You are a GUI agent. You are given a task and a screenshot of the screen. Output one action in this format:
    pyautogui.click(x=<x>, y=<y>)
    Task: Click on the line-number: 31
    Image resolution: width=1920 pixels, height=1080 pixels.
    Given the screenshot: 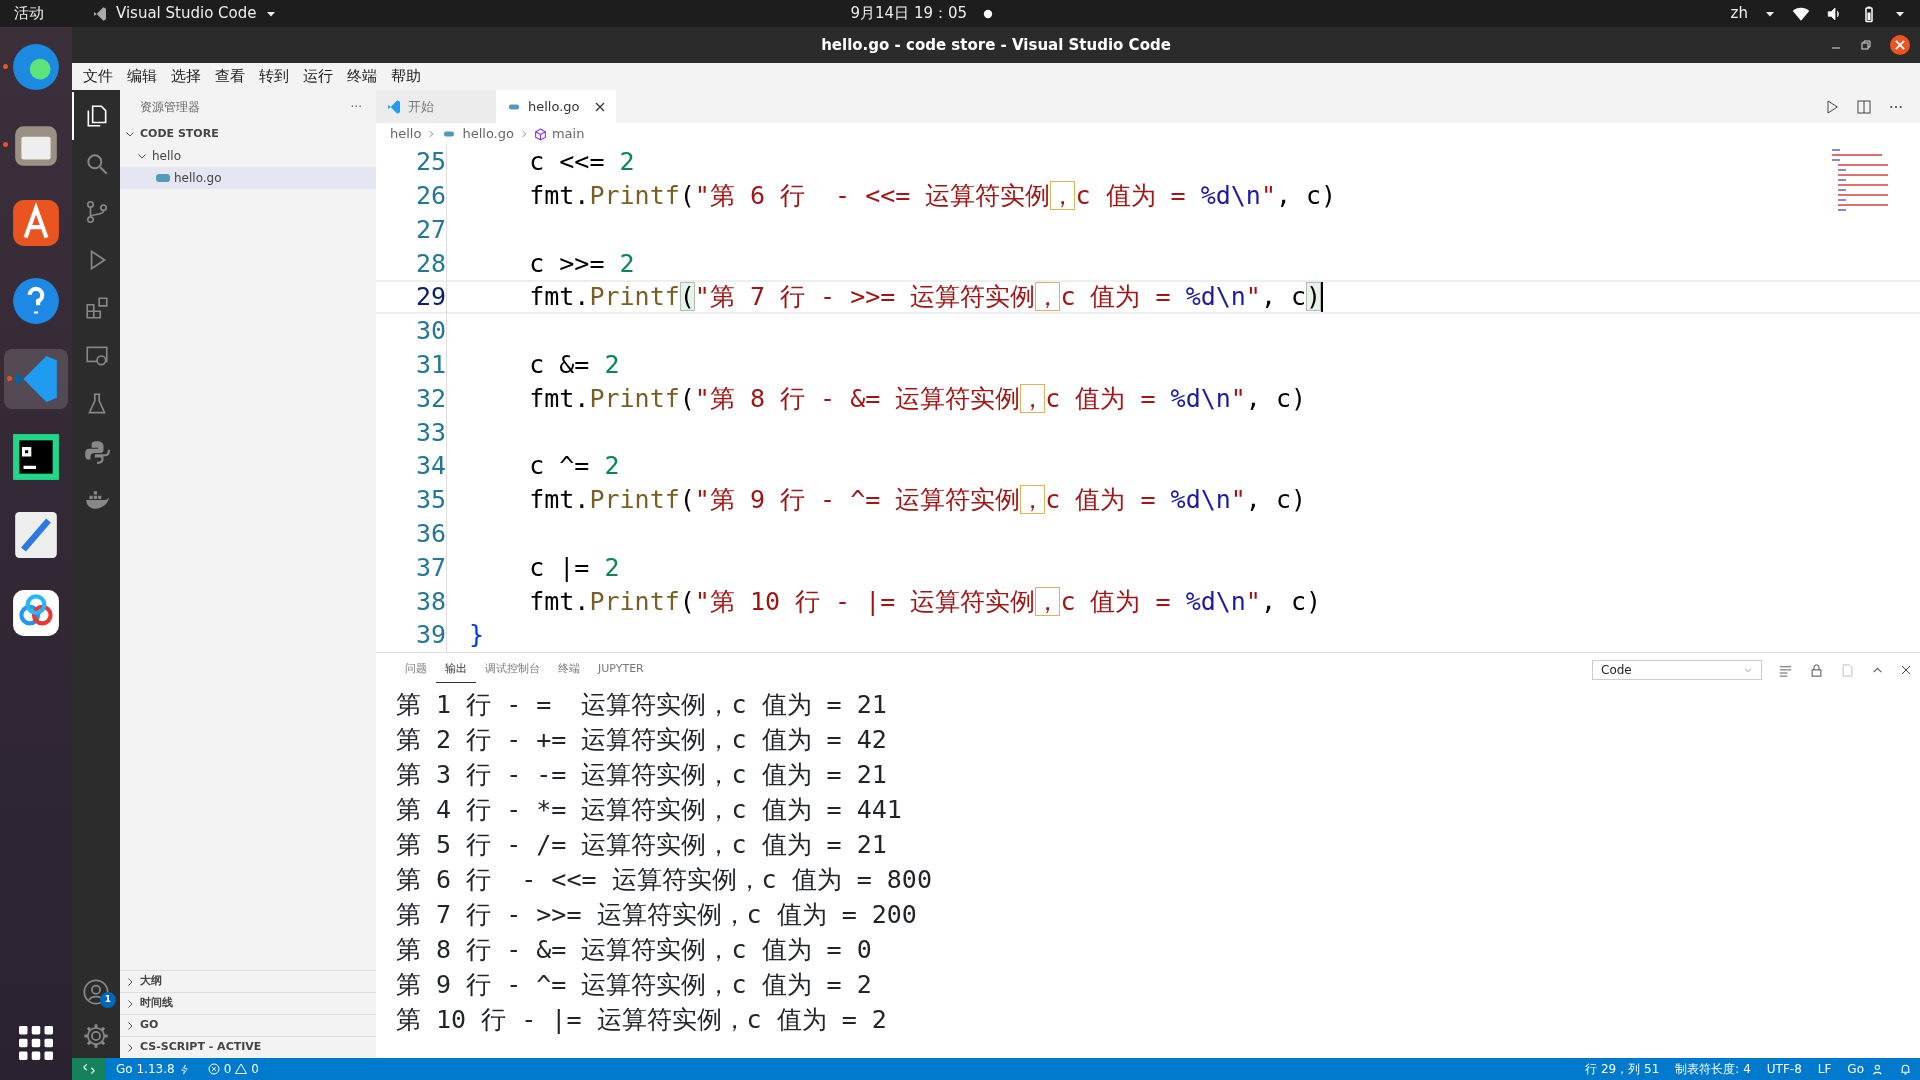 What is the action you would take?
    pyautogui.click(x=430, y=364)
    